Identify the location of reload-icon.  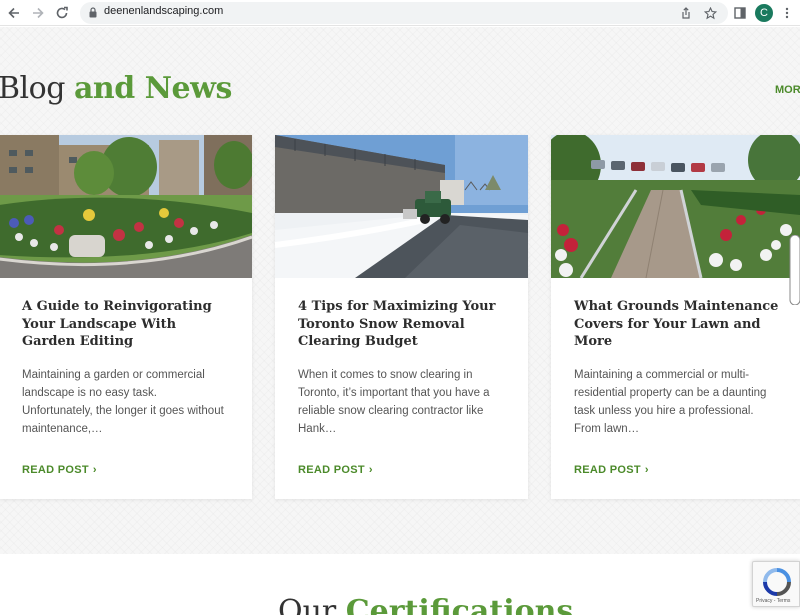
(62, 13).